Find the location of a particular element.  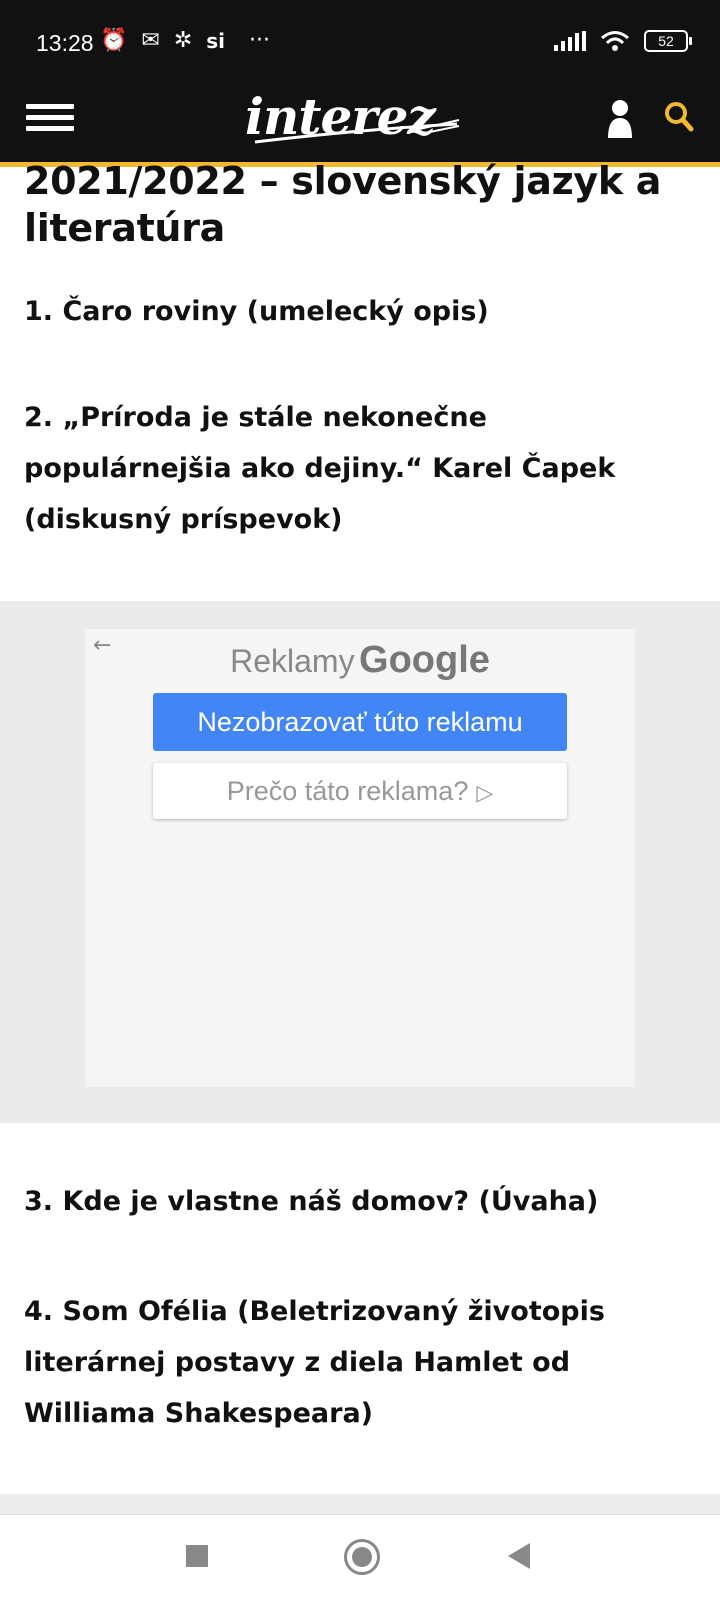

logo-swoosh-icon: interez is located at coordinates (352, 116).